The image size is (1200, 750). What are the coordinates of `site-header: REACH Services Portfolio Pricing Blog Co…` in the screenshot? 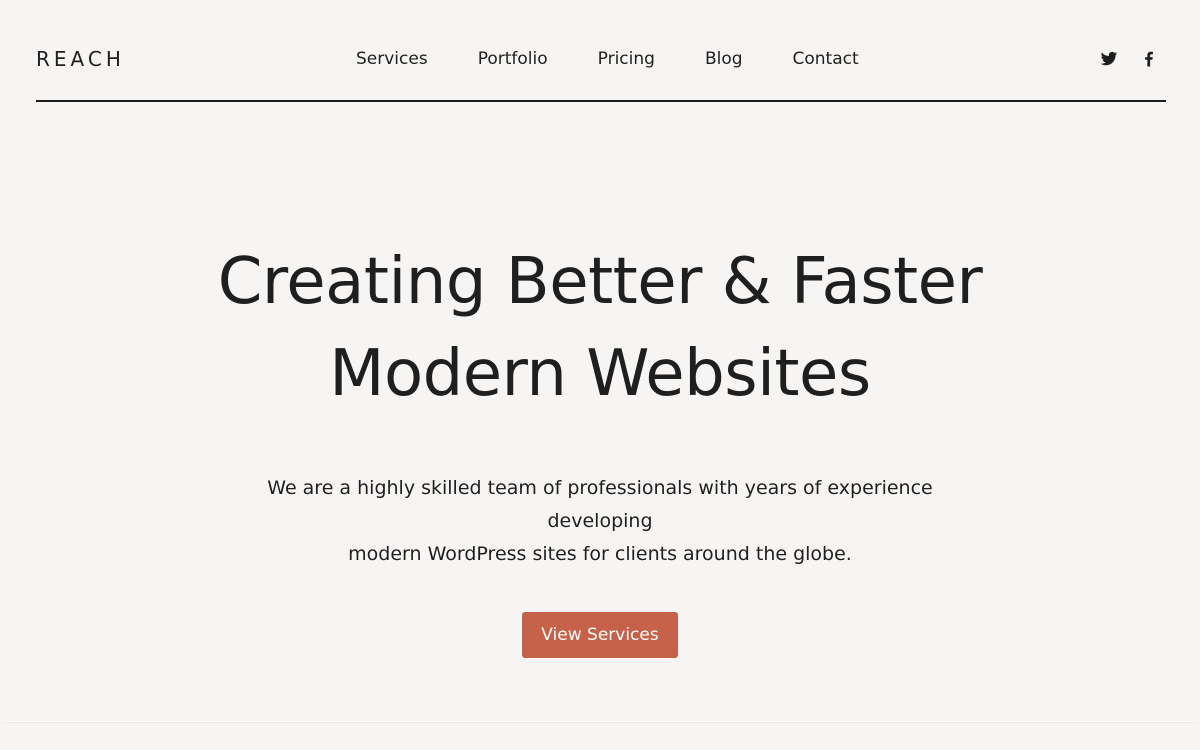 It's located at (601, 51).